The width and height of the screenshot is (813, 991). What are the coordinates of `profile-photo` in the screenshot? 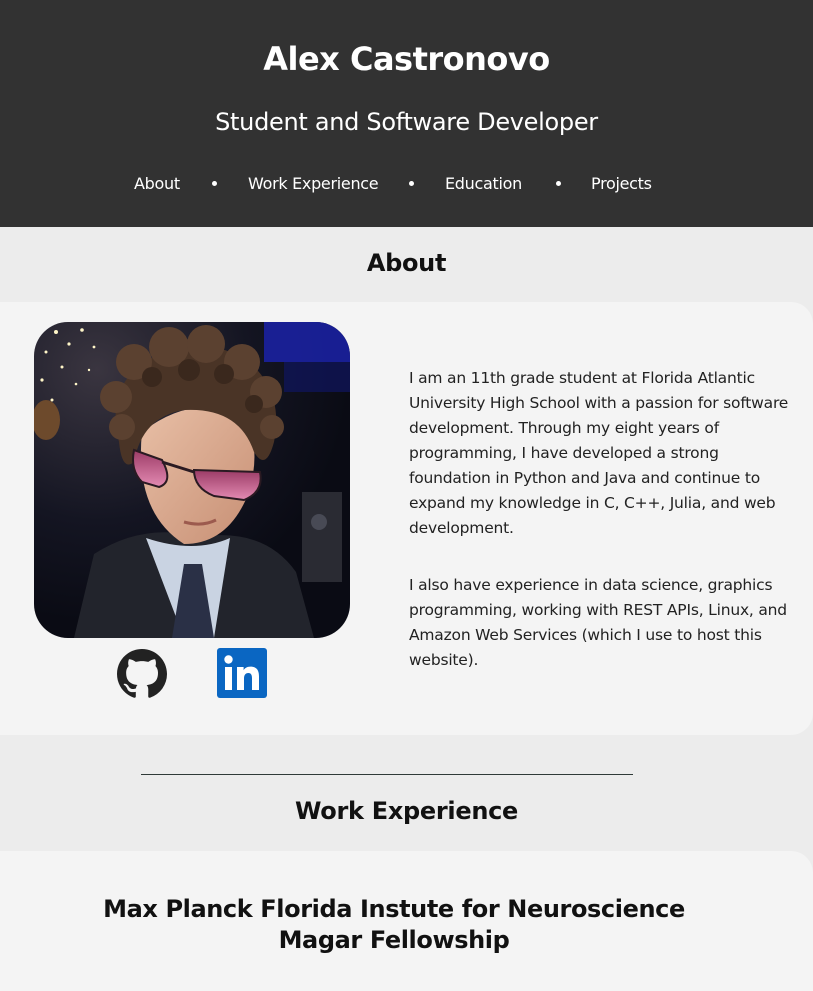 It's located at (192, 480).